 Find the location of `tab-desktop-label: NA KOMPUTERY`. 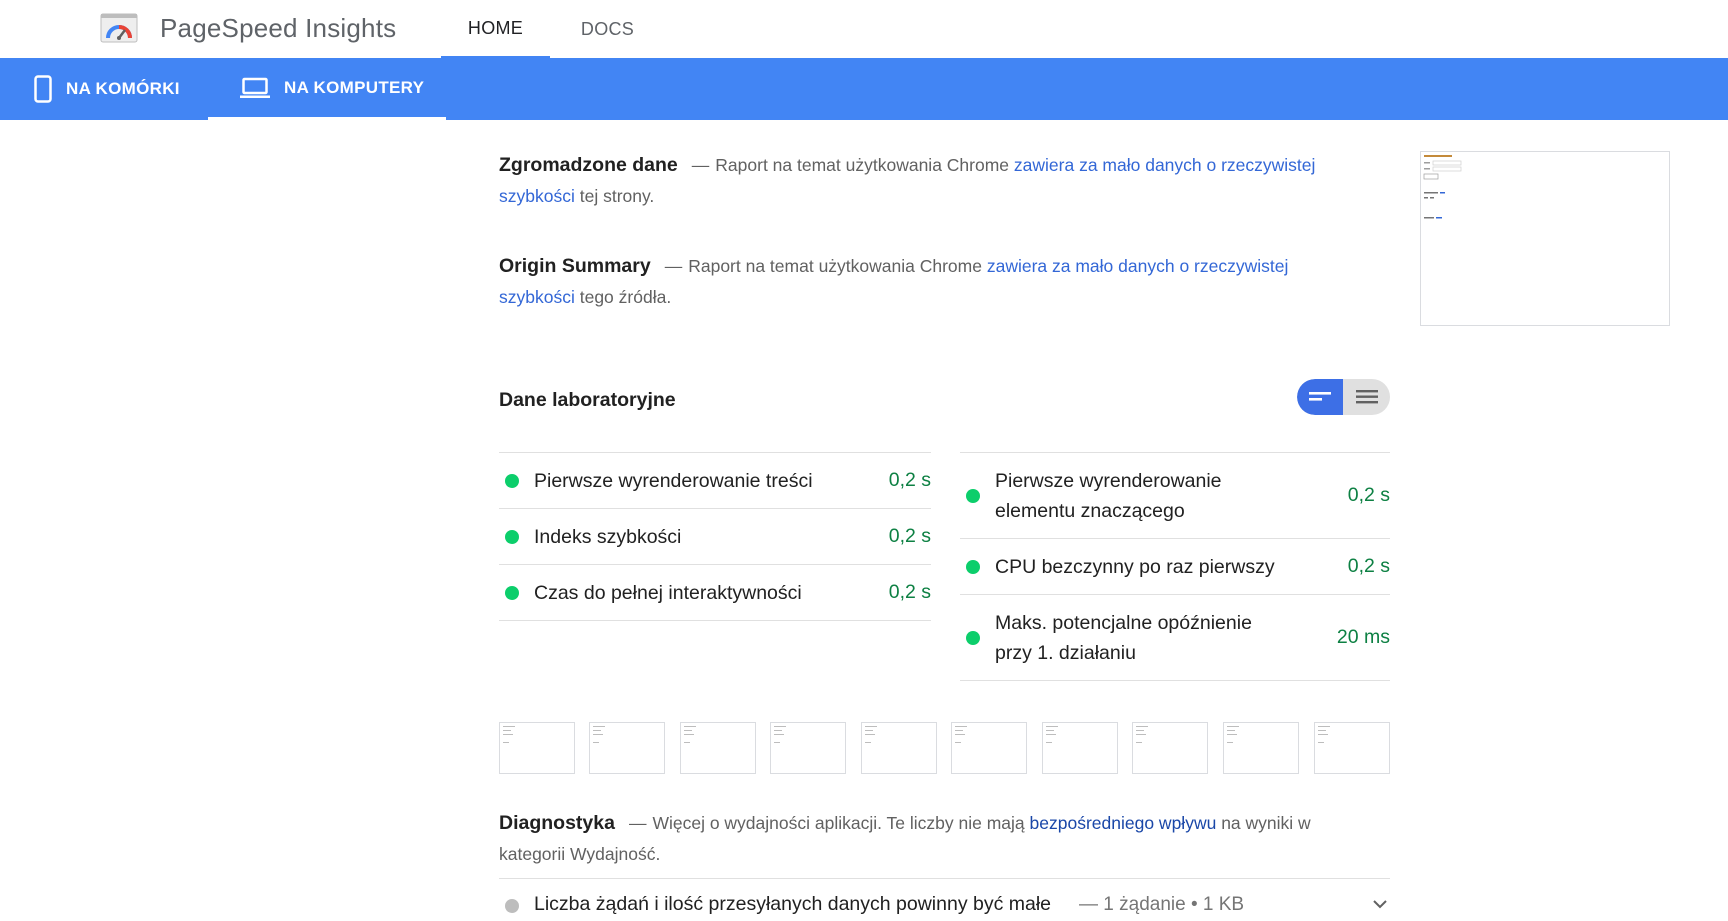

tab-desktop-label: NA KOMPUTERY is located at coordinates (354, 87).